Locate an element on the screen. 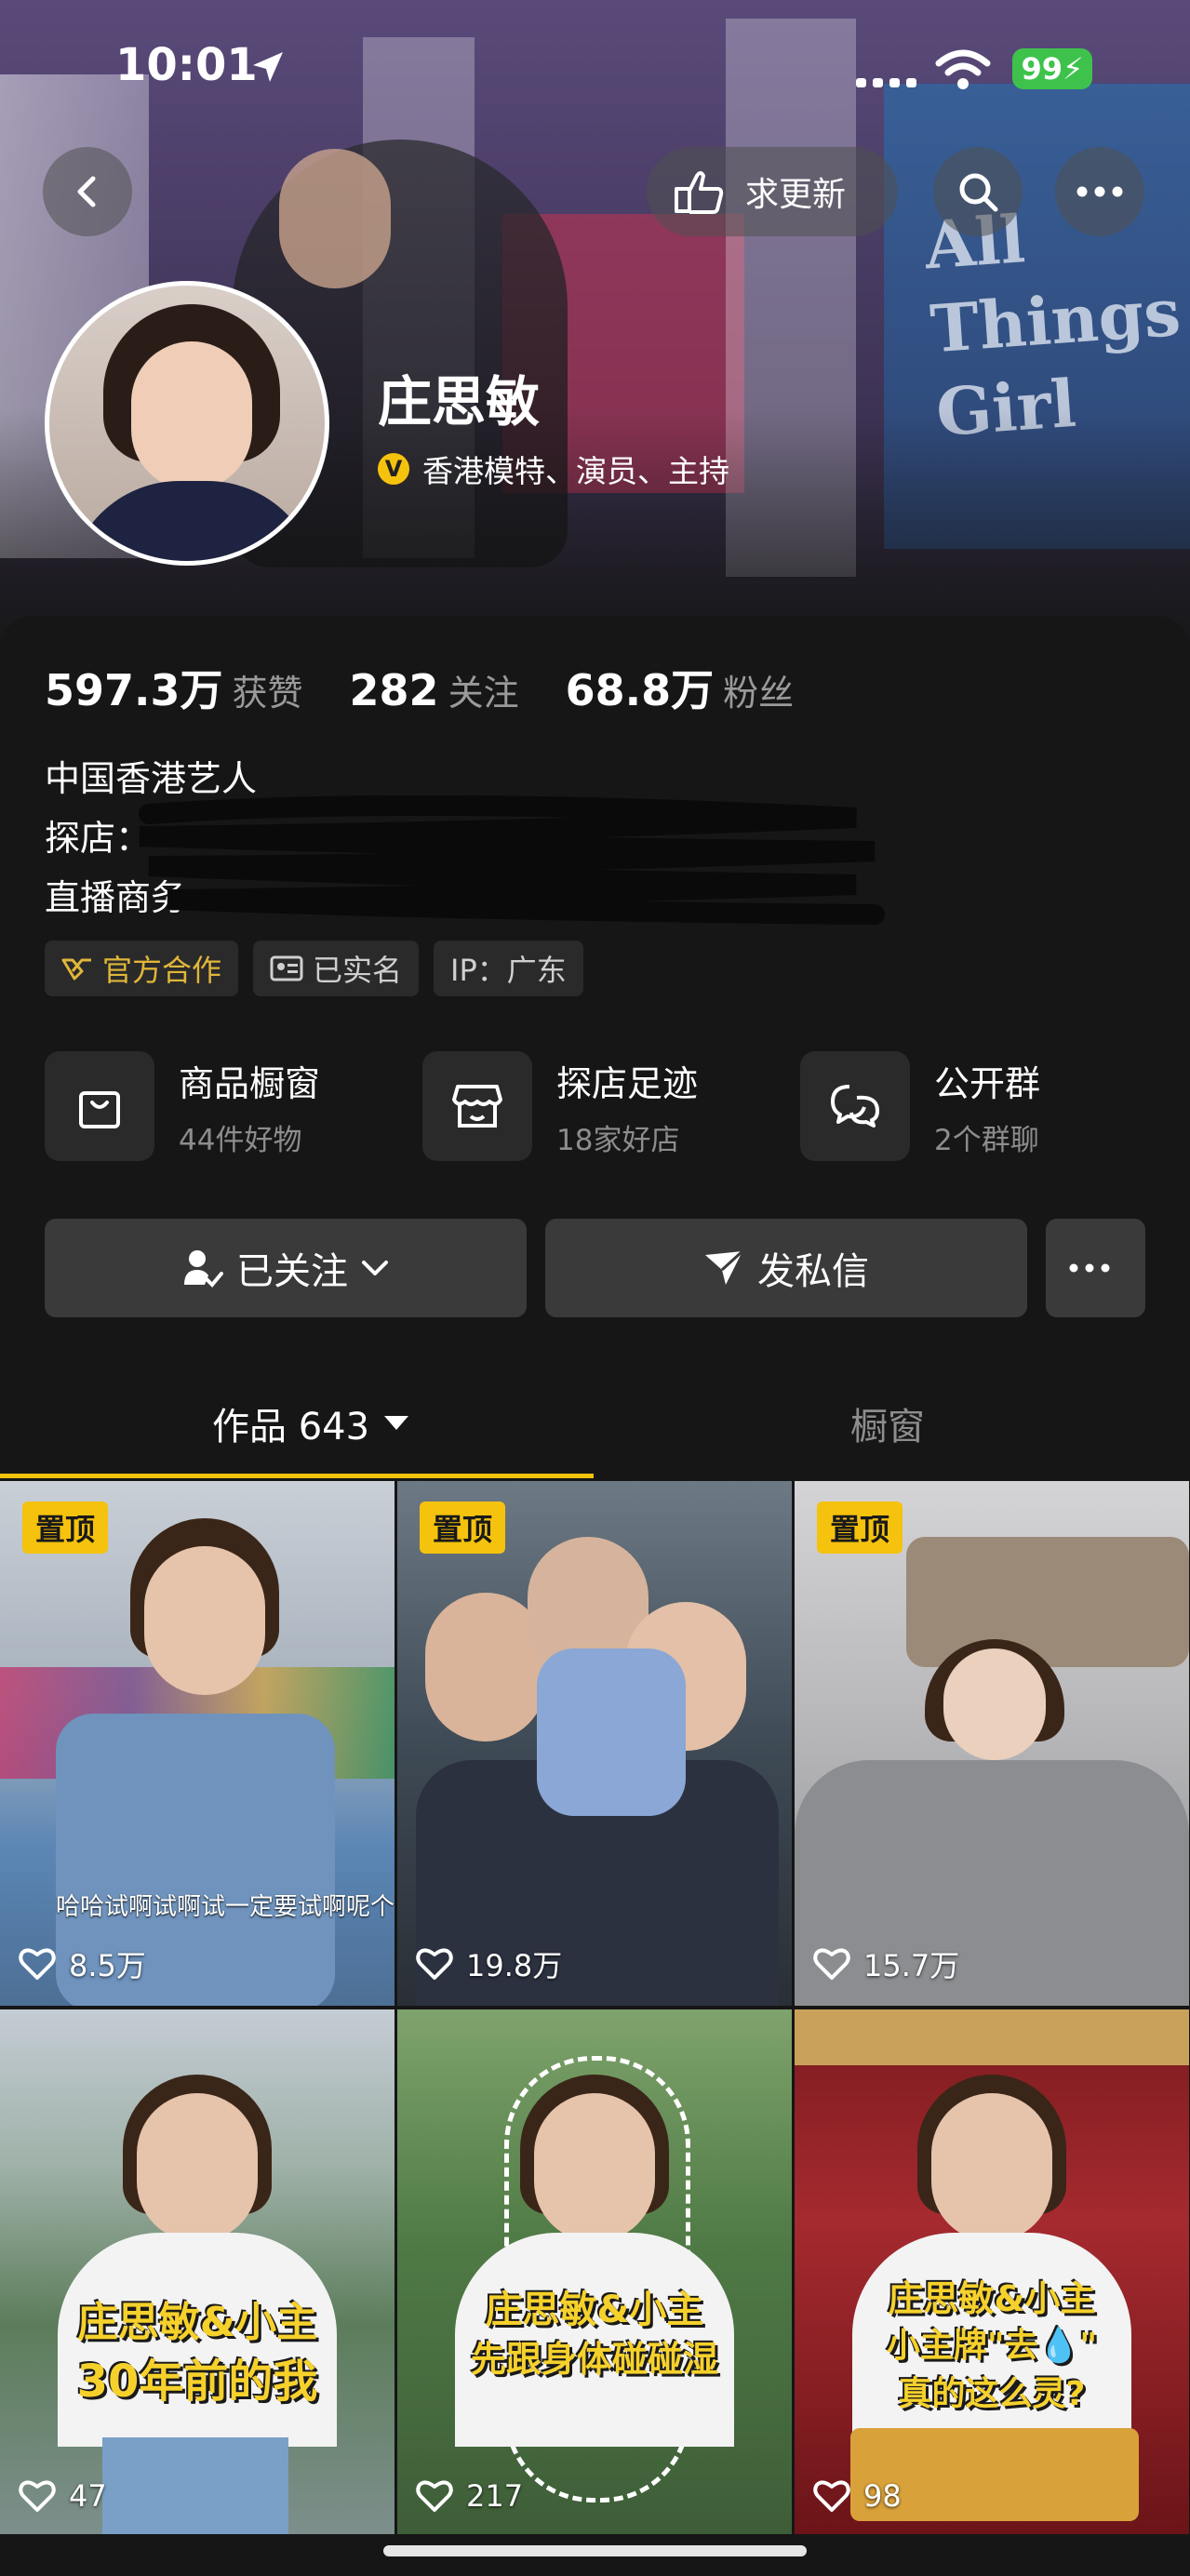  content-tabs: 作品 643 橱窗 is located at coordinates (595, 1428).